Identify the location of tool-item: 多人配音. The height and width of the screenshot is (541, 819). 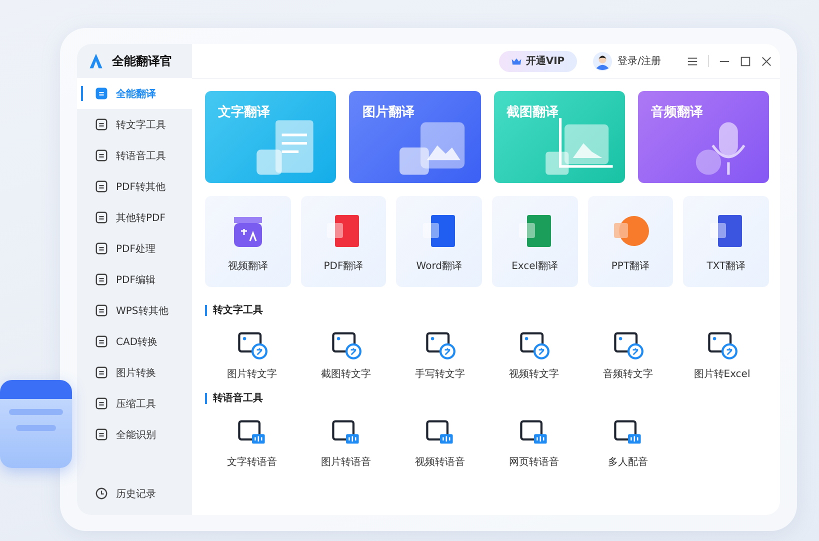
(628, 443).